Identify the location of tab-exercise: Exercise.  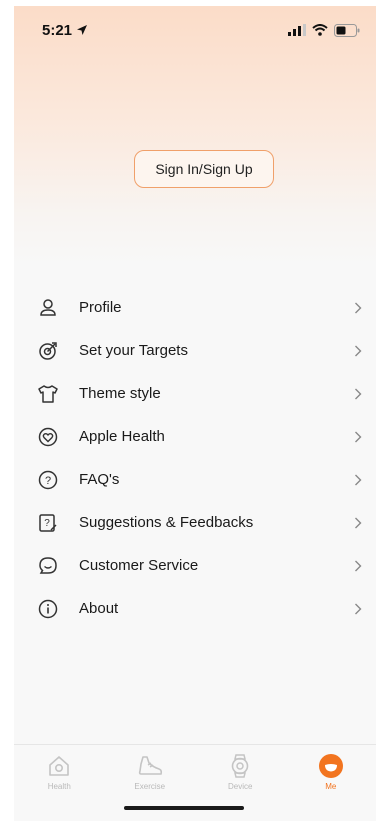
(150, 775).